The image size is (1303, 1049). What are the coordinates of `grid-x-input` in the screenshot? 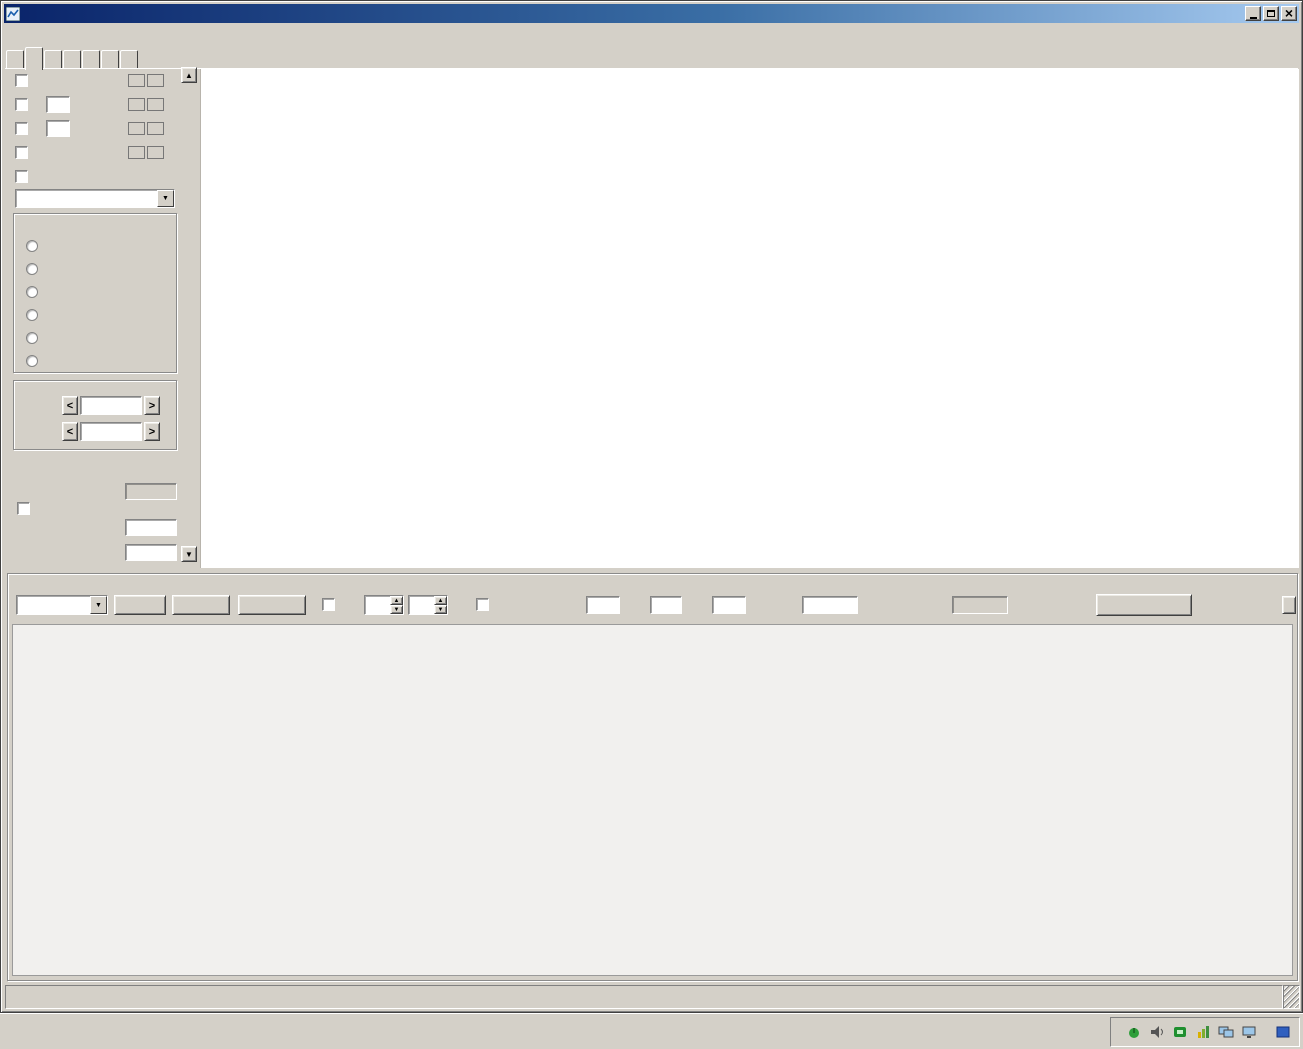 It's located at (151, 527).